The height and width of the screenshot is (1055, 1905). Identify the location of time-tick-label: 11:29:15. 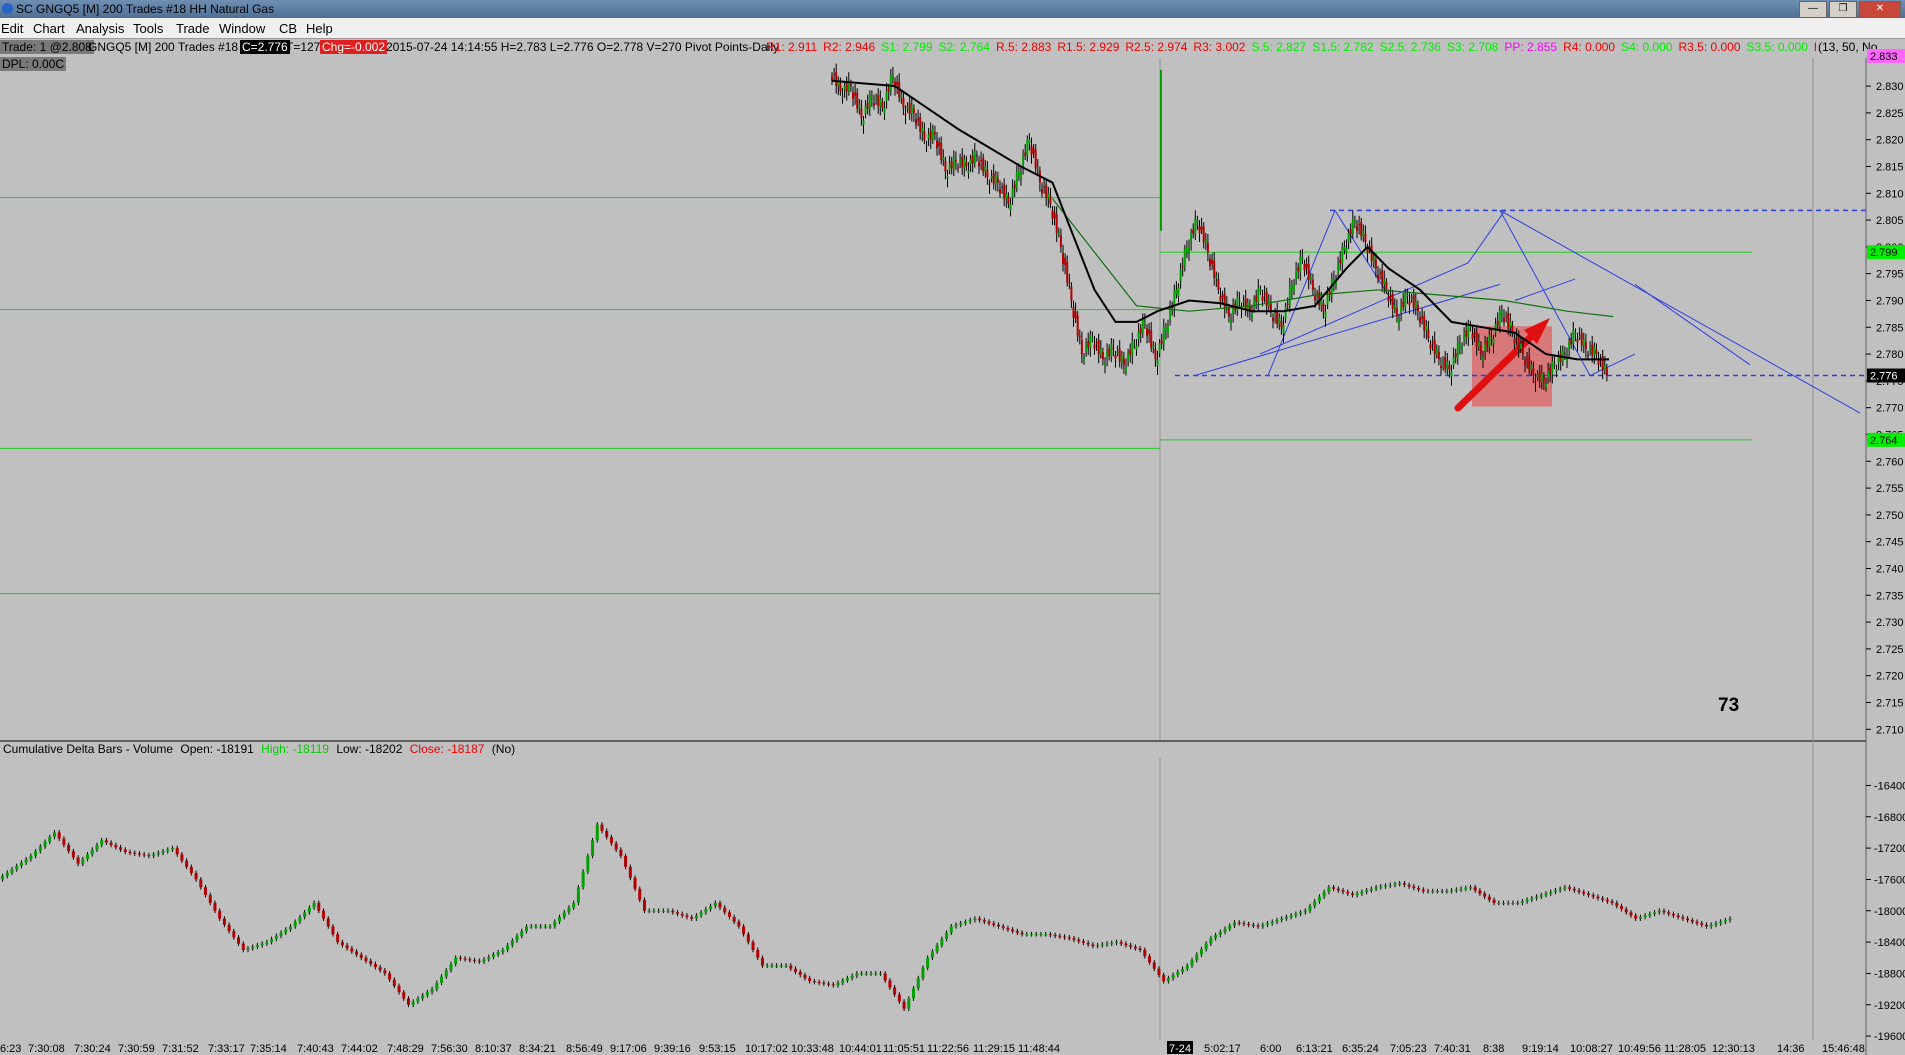
(994, 1049).